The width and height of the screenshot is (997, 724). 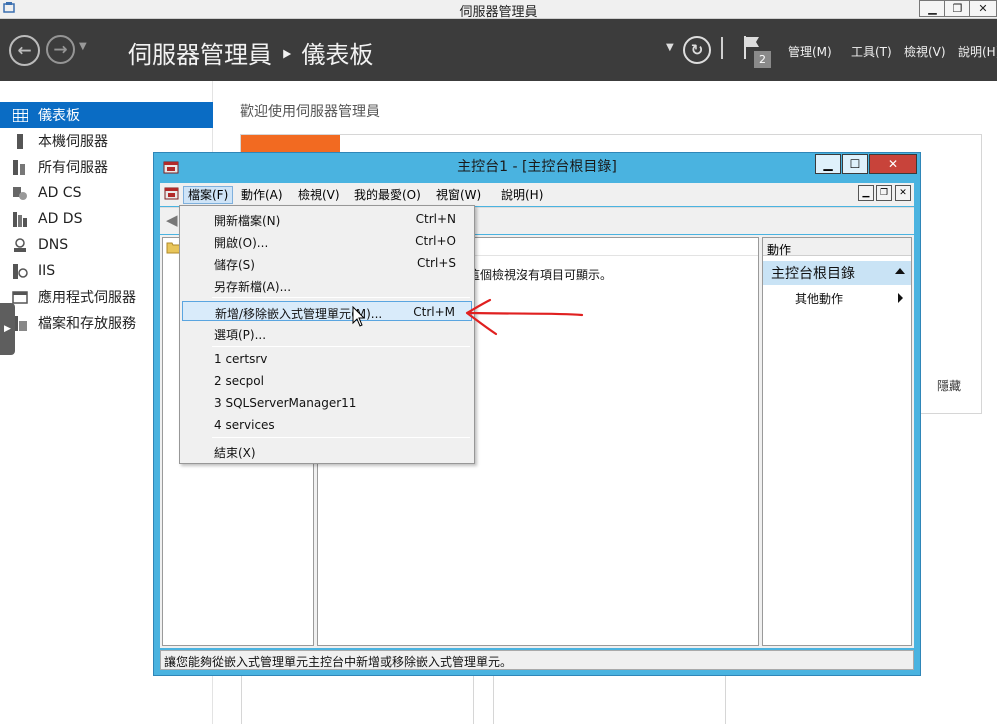 I want to click on actions-header: 動作, so click(x=837, y=247).